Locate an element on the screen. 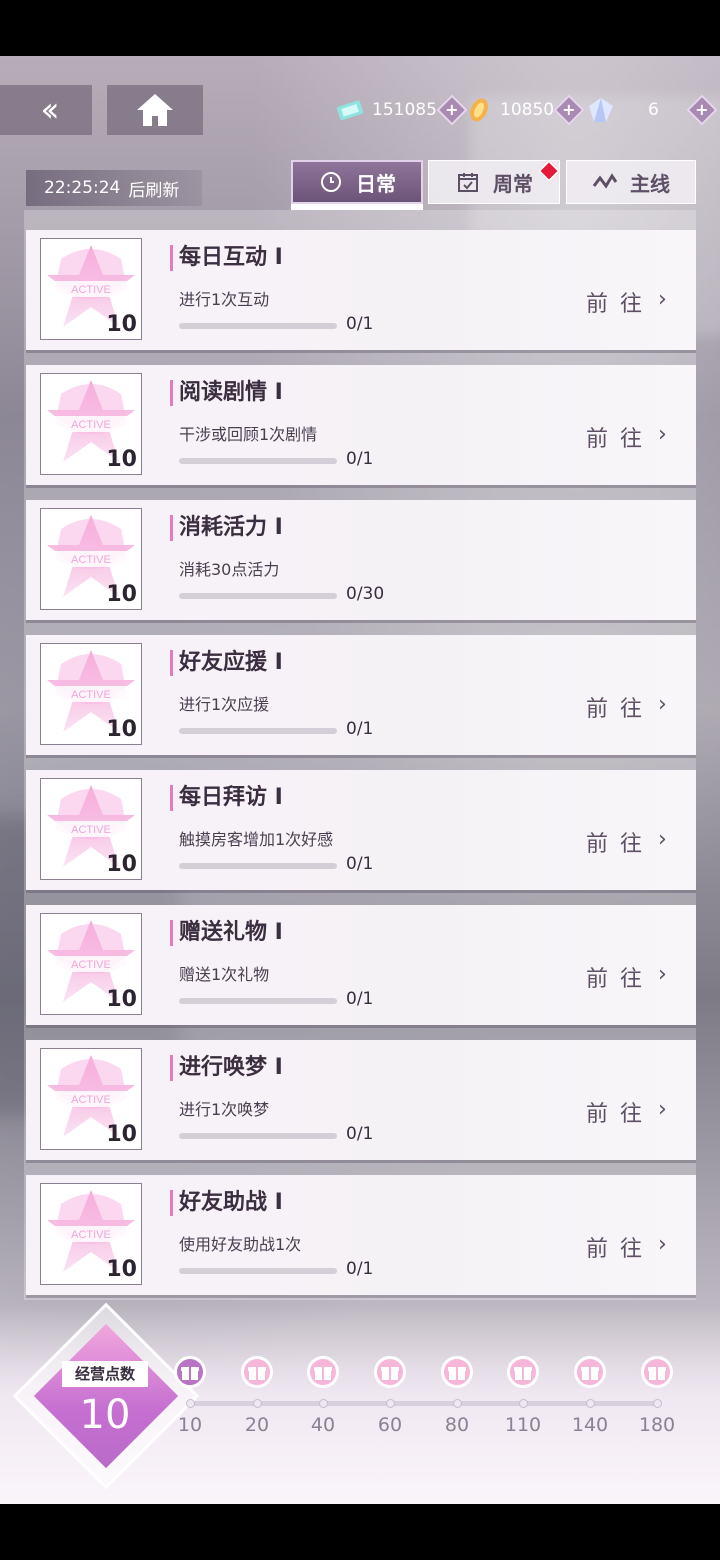 This screenshot has width=720, height=1560. feather-amount: 10850 is located at coordinates (527, 110).